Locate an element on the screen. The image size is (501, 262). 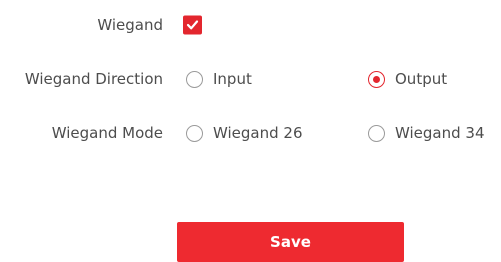
direction-input-radio: Input is located at coordinates (219, 79).